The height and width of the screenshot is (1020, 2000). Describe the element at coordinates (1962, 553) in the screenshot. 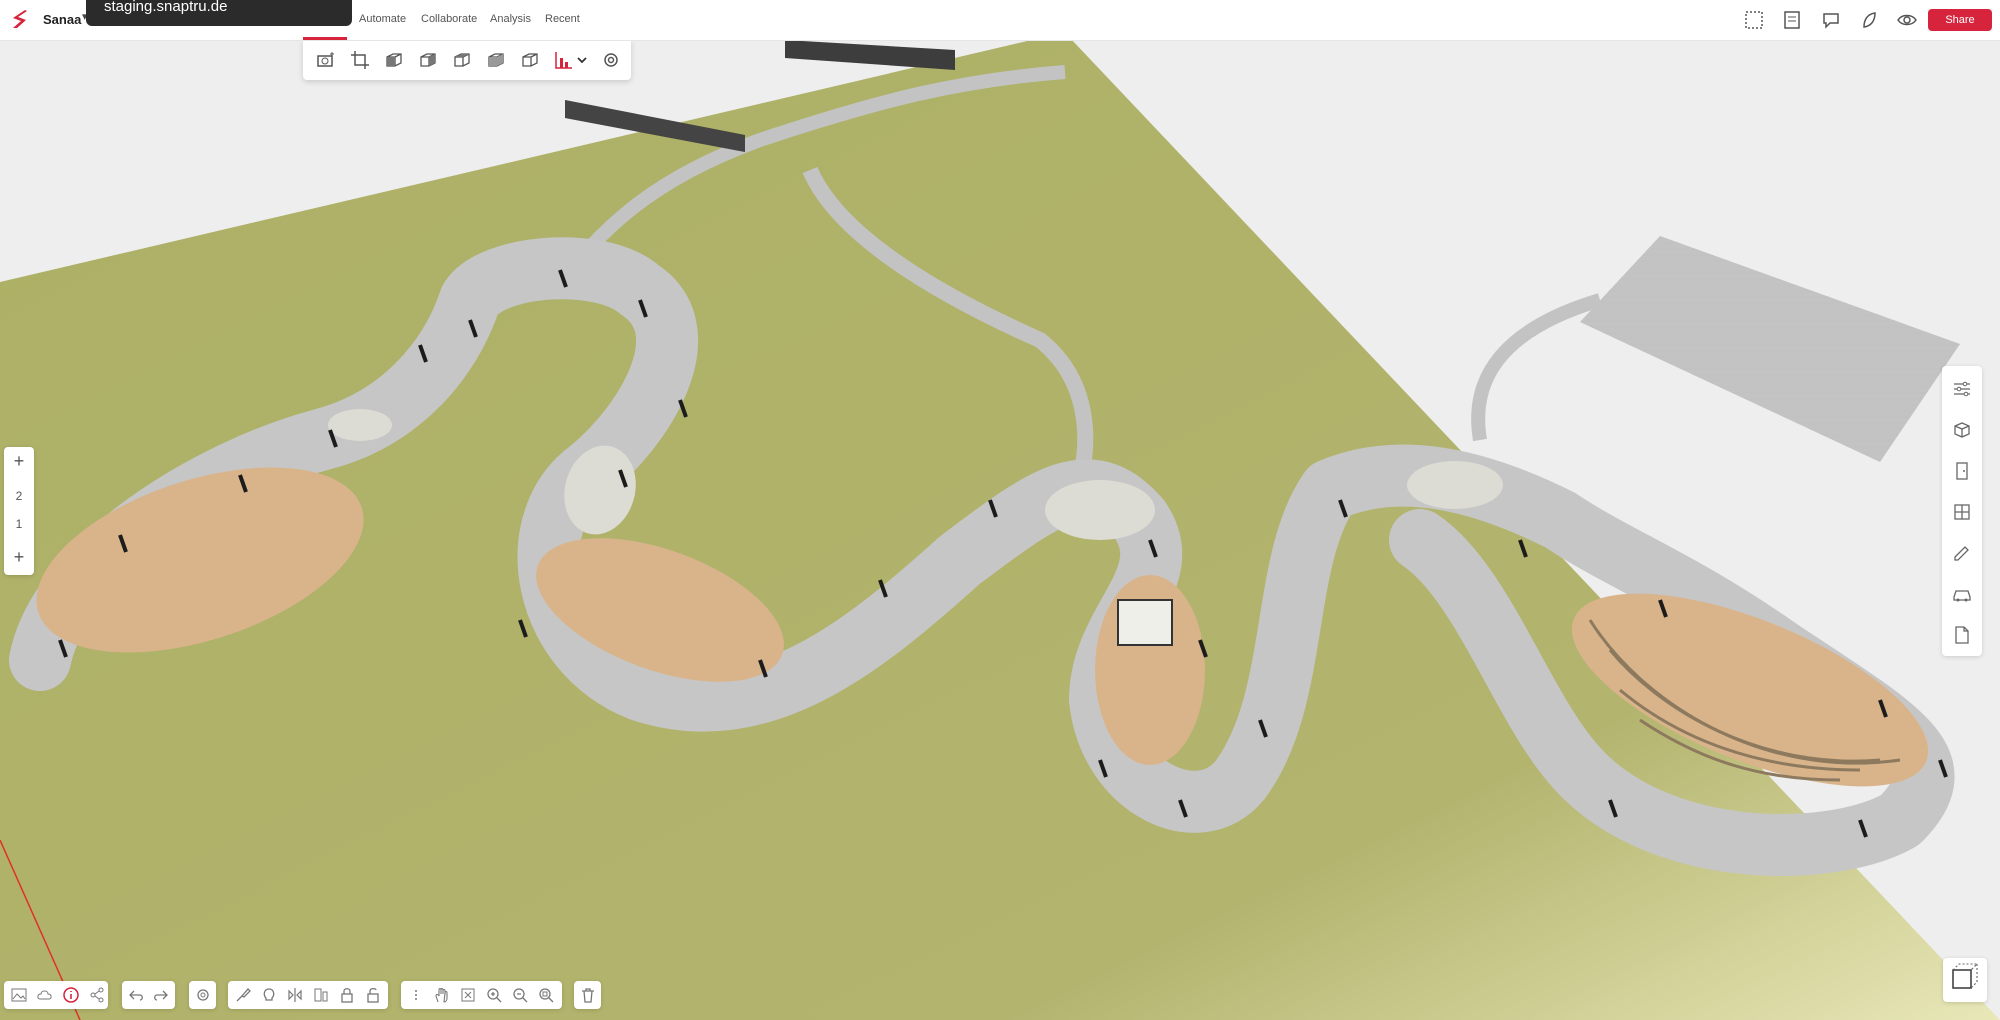

I see `measure-pencil-icon` at that location.